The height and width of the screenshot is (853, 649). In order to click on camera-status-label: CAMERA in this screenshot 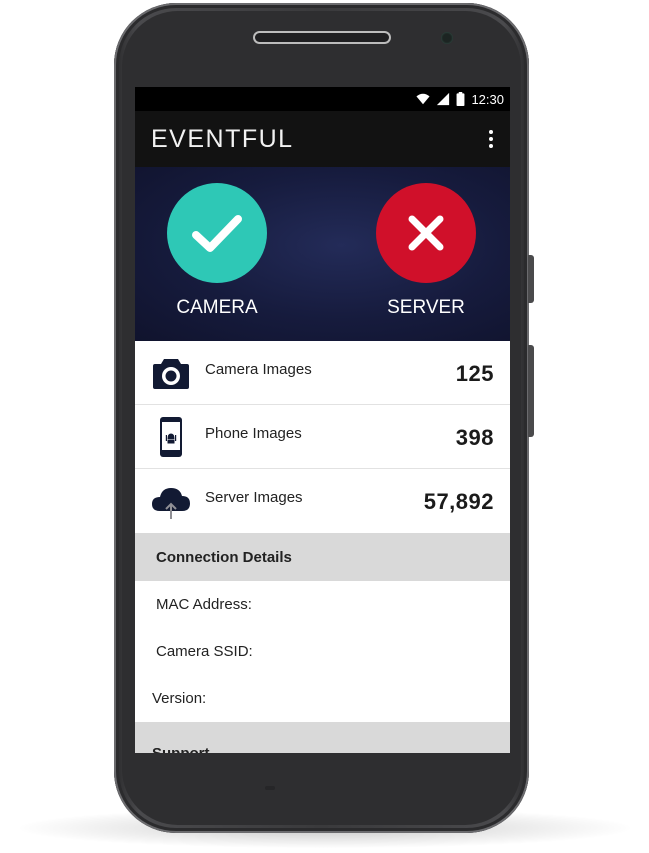, I will do `click(217, 307)`.